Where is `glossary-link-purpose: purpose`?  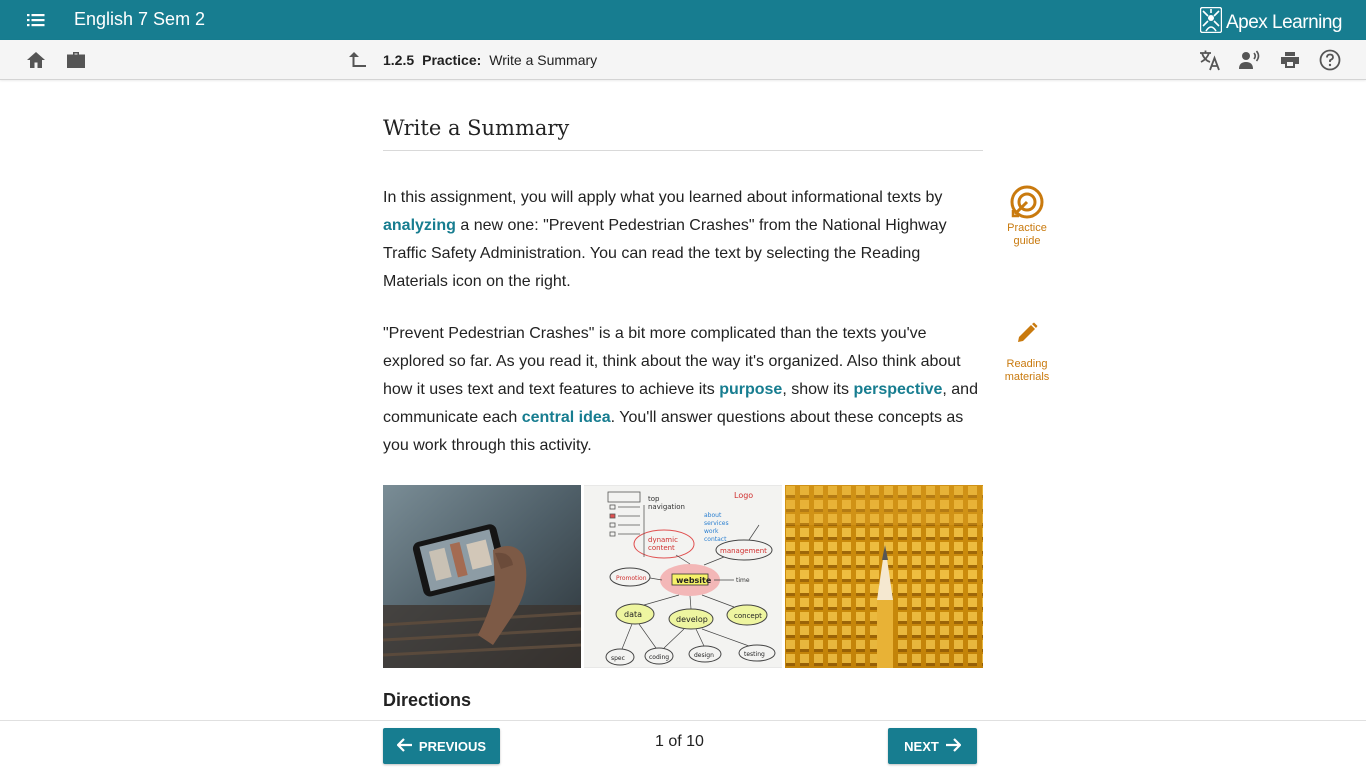
glossary-link-purpose: purpose is located at coordinates (750, 389).